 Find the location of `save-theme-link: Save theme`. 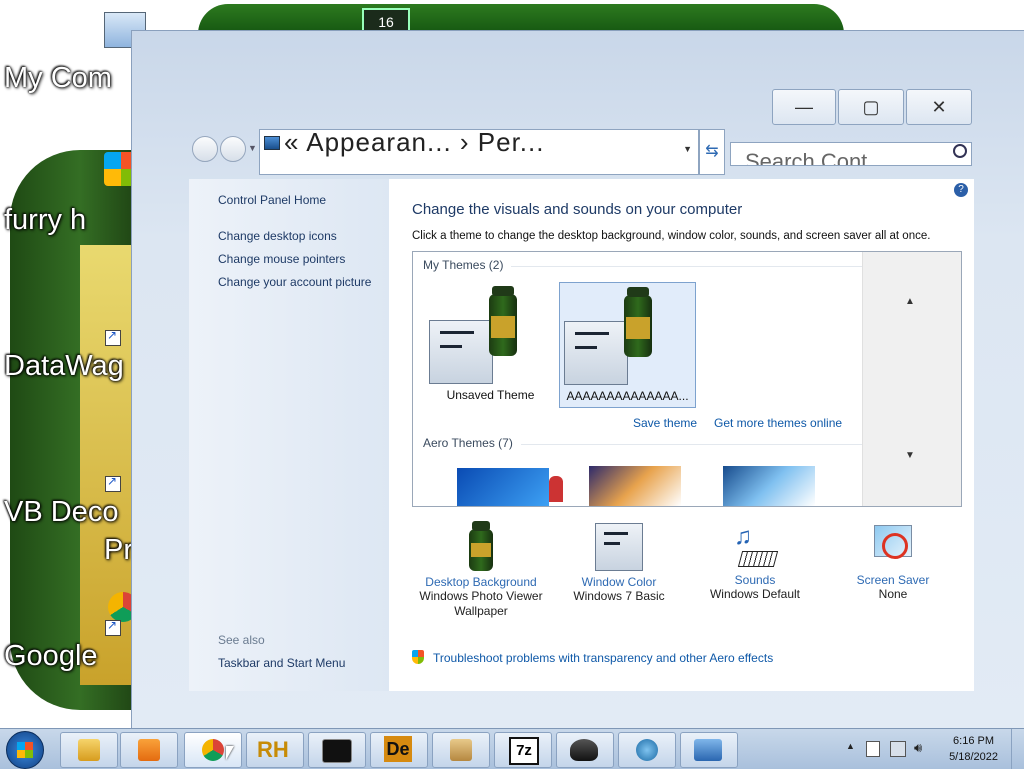

save-theme-link: Save theme is located at coordinates (665, 423).